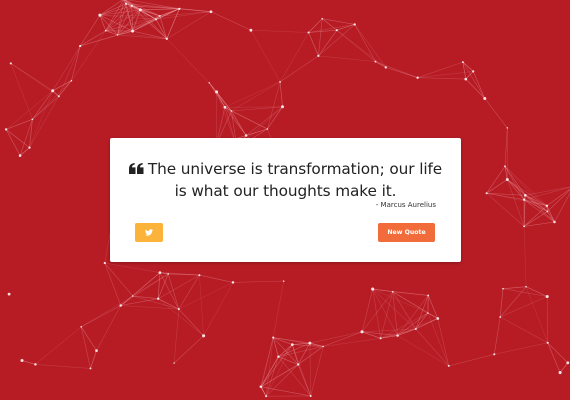 Image resolution: width=570 pixels, height=400 pixels. Describe the element at coordinates (406, 232) in the screenshot. I see `new-quote-button: New Quote` at that location.